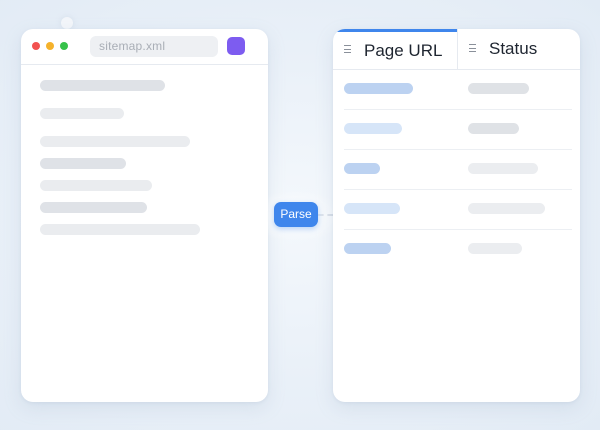 The image size is (600, 430). I want to click on close-window-dot, so click(36, 46).